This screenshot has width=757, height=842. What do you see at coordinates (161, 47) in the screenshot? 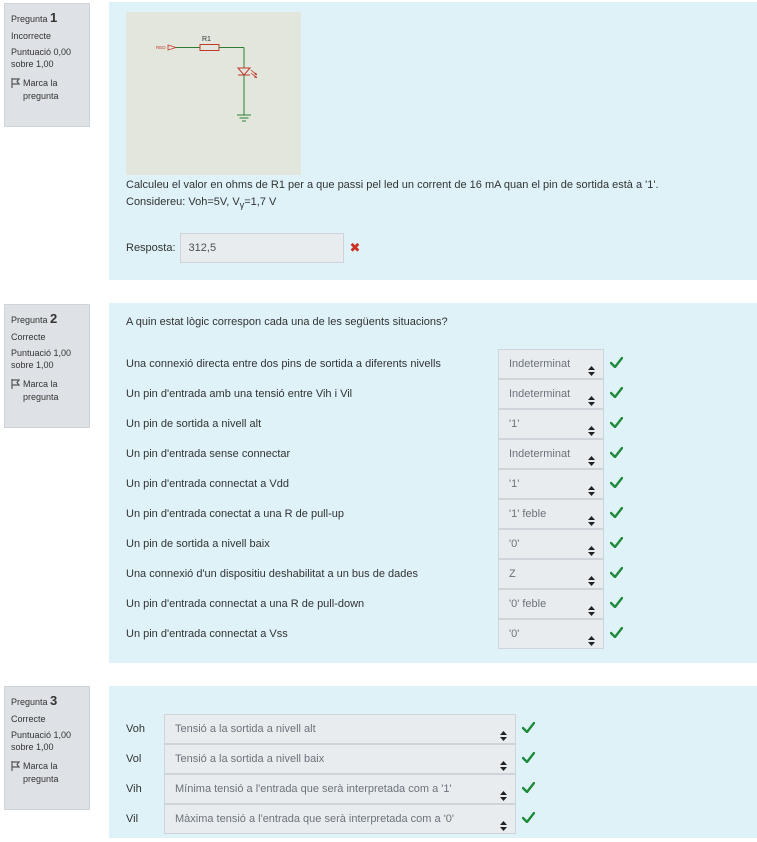
I see `circuit-label-red: RED` at bounding box center [161, 47].